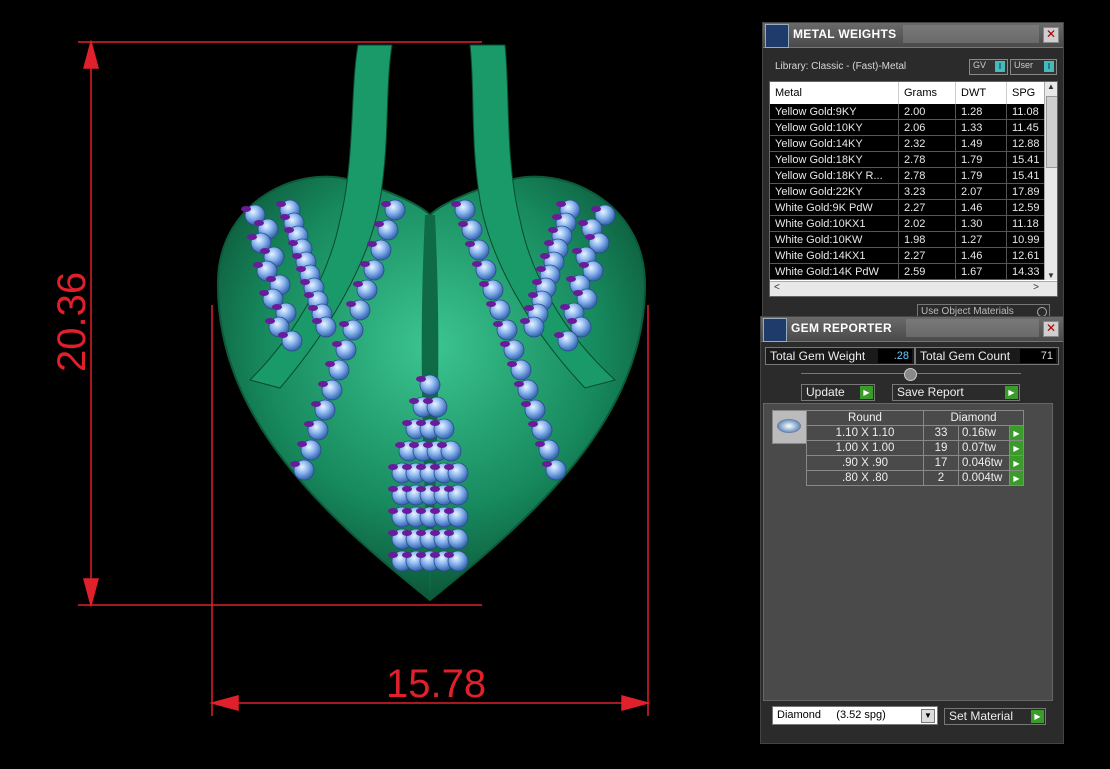 The image size is (1110, 769). Describe the element at coordinates (927, 93) in the screenshot. I see `column-header: Grams` at that location.